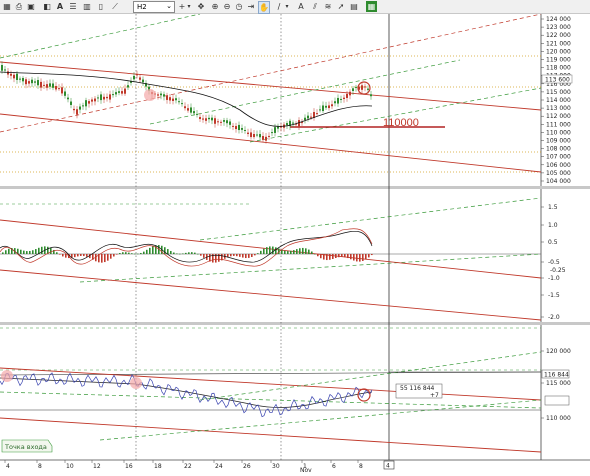 The height and width of the screenshot is (476, 590). I want to click on arrow-icon: ➚, so click(341, 6).